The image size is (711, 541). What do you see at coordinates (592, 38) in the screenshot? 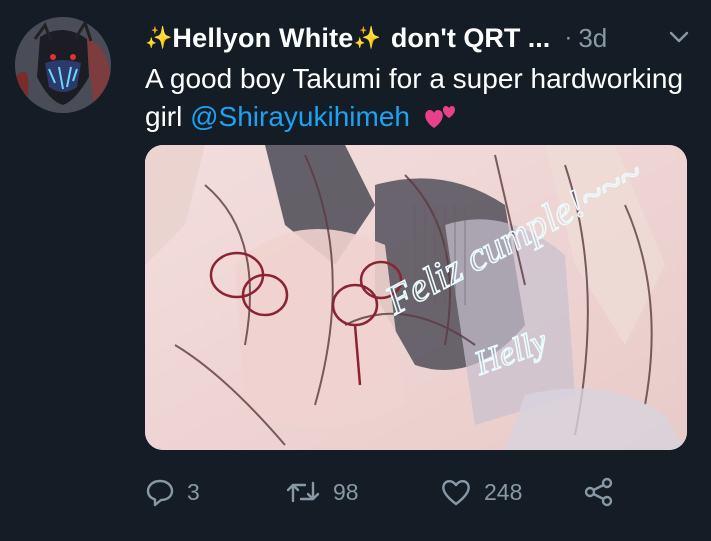
I see `timestamp: 3d` at bounding box center [592, 38].